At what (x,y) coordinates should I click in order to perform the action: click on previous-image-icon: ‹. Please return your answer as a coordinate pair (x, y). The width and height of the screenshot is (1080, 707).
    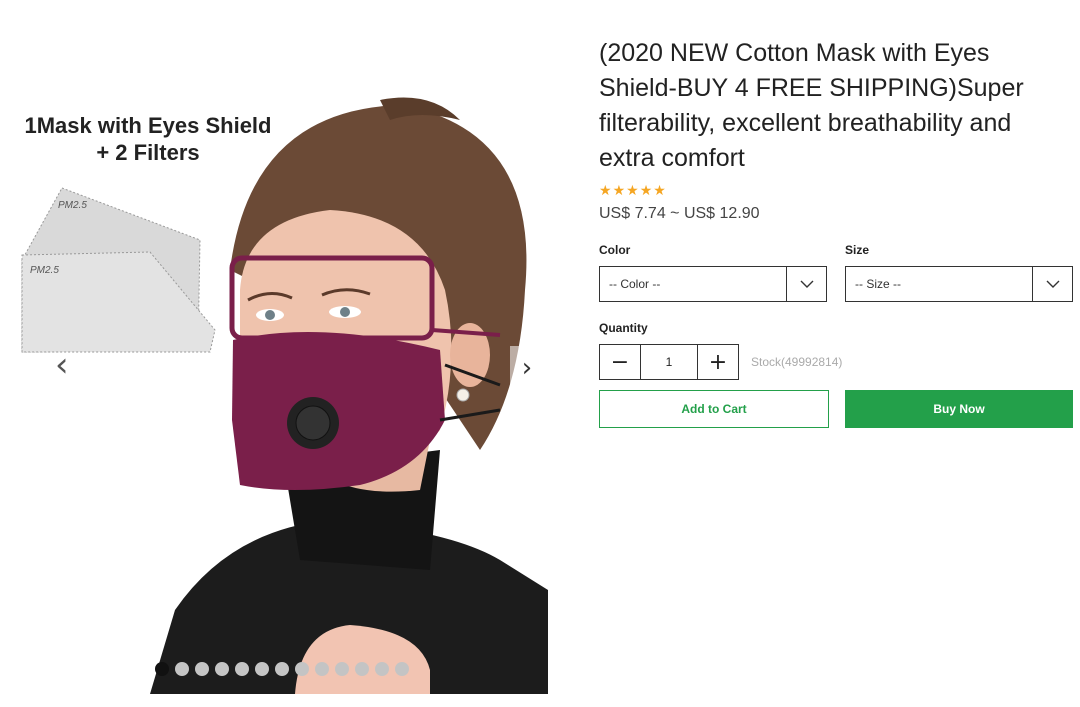
    Looking at the image, I should click on (62, 365).